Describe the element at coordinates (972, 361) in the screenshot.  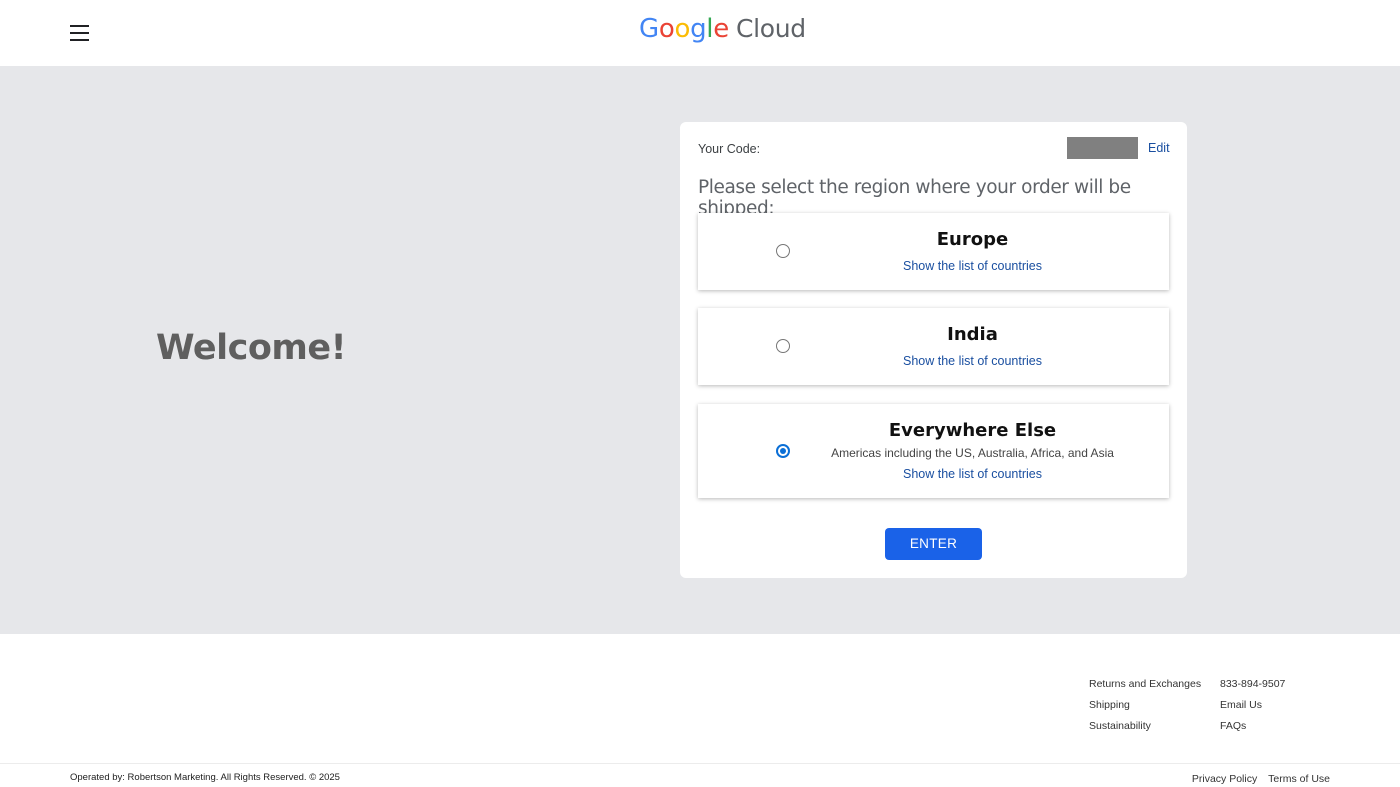
I see `show-countries-link-india: Show the list of countries` at that location.